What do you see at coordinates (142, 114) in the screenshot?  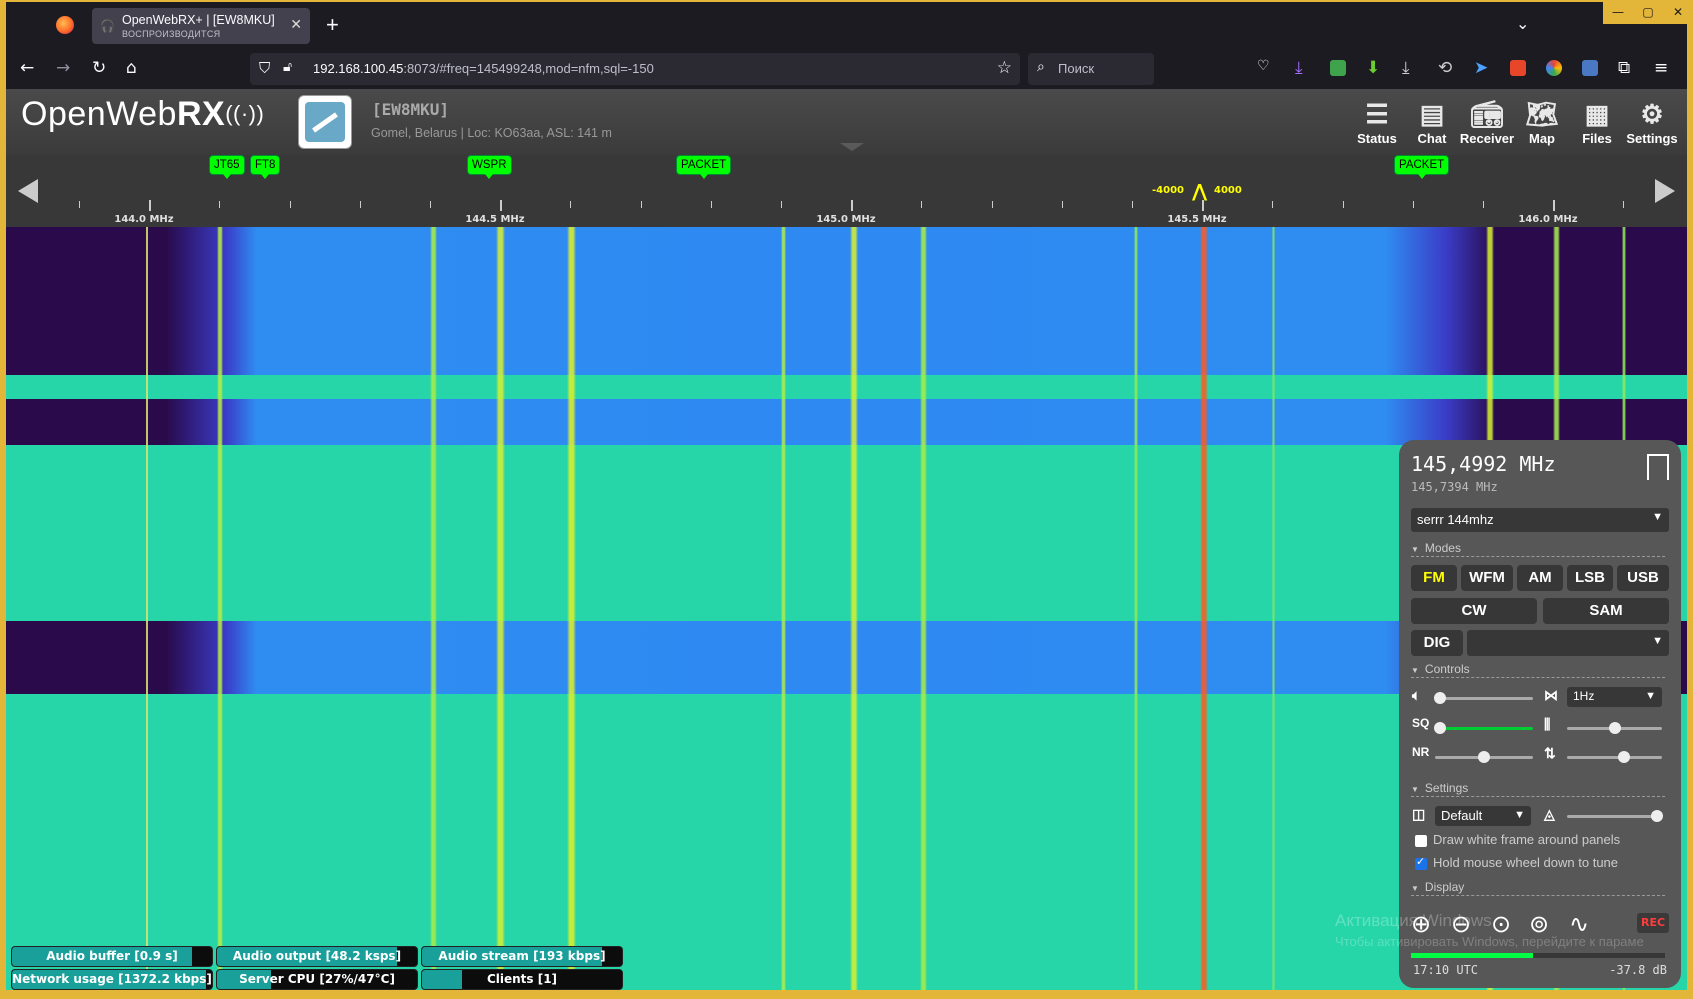 I see `openwebrx-logo: OpenWebRX((·))` at bounding box center [142, 114].